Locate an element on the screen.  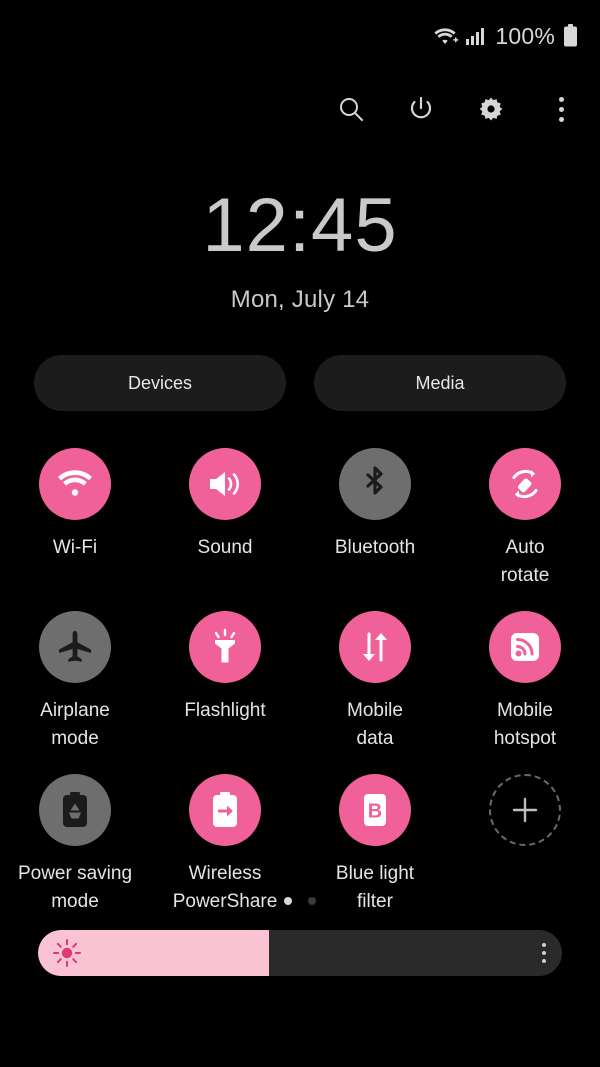
tile-mobile-data: Mobile data is located at coordinates (375, 681).